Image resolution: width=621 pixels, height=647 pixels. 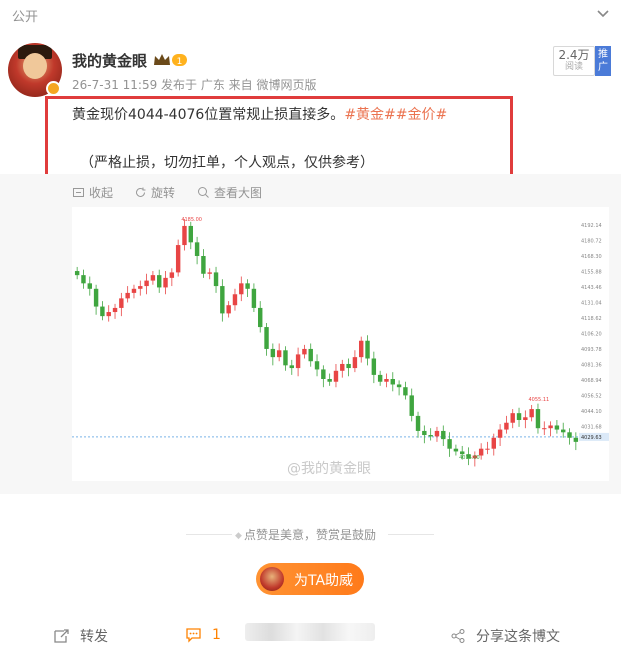 I want to click on collapse-icon, so click(x=78, y=192).